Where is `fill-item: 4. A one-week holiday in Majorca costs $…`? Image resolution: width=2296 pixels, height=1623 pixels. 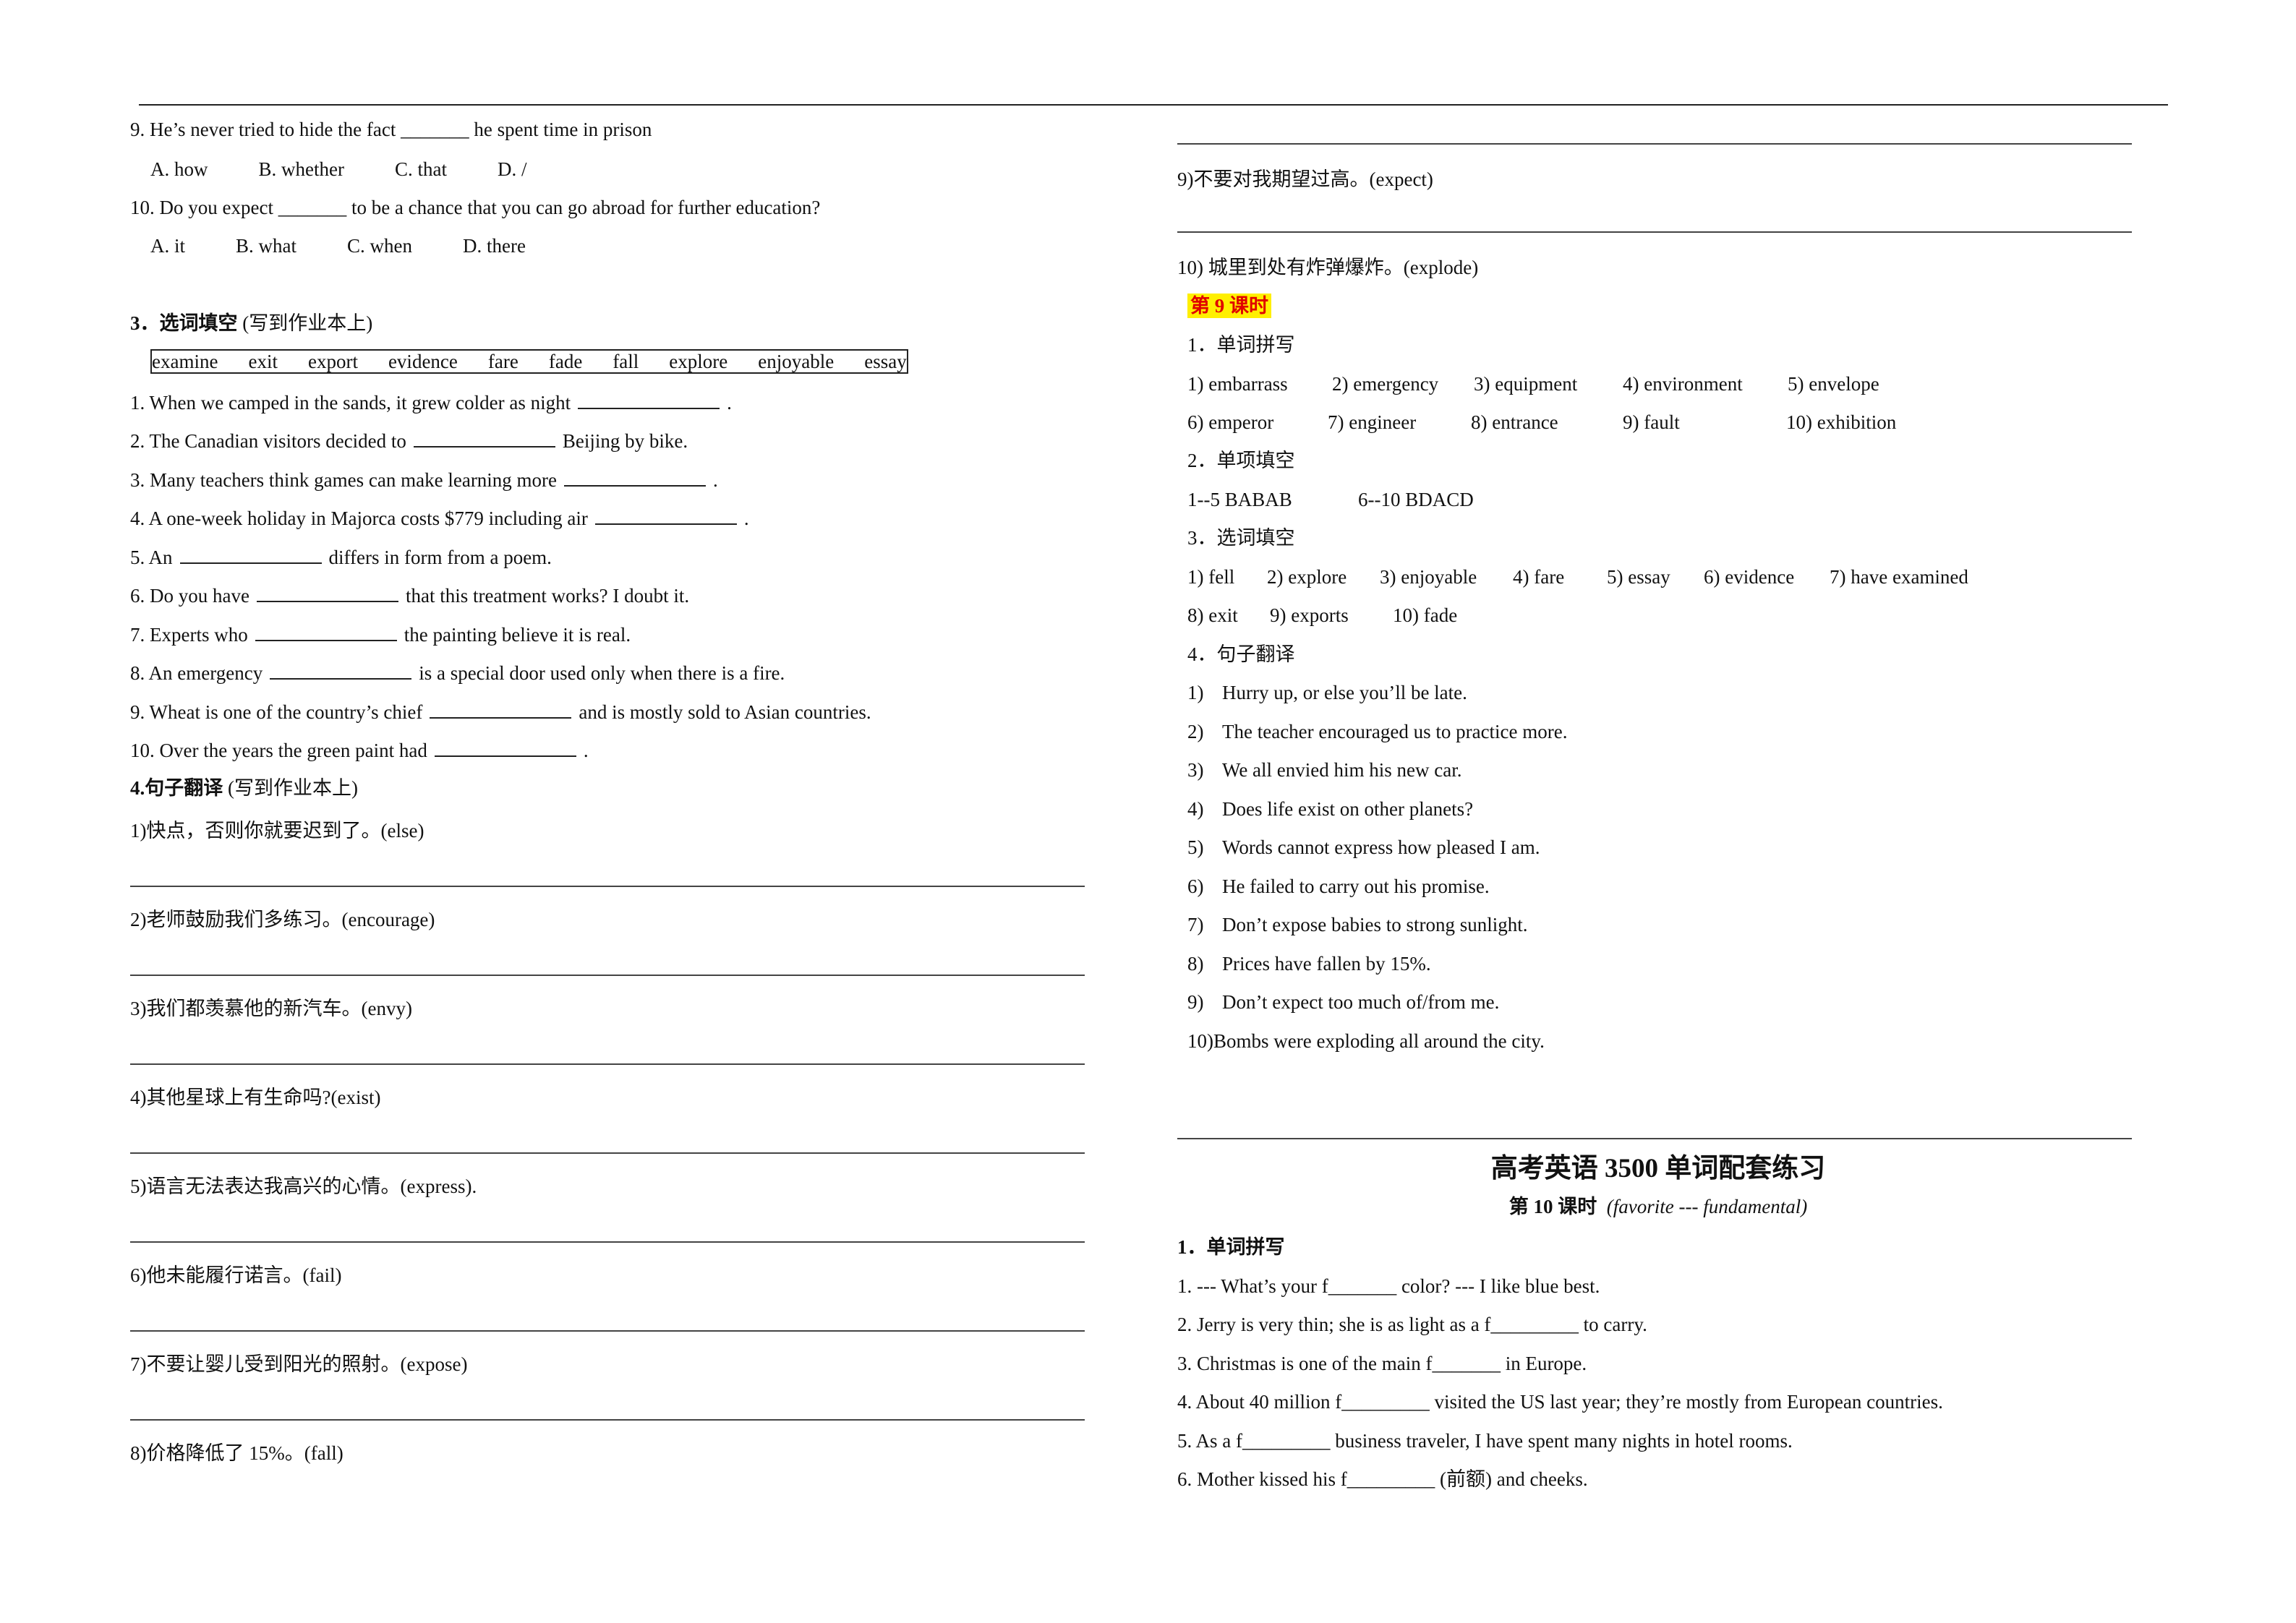 fill-item: 4. A one-week holiday in Majorca costs $… is located at coordinates (439, 518).